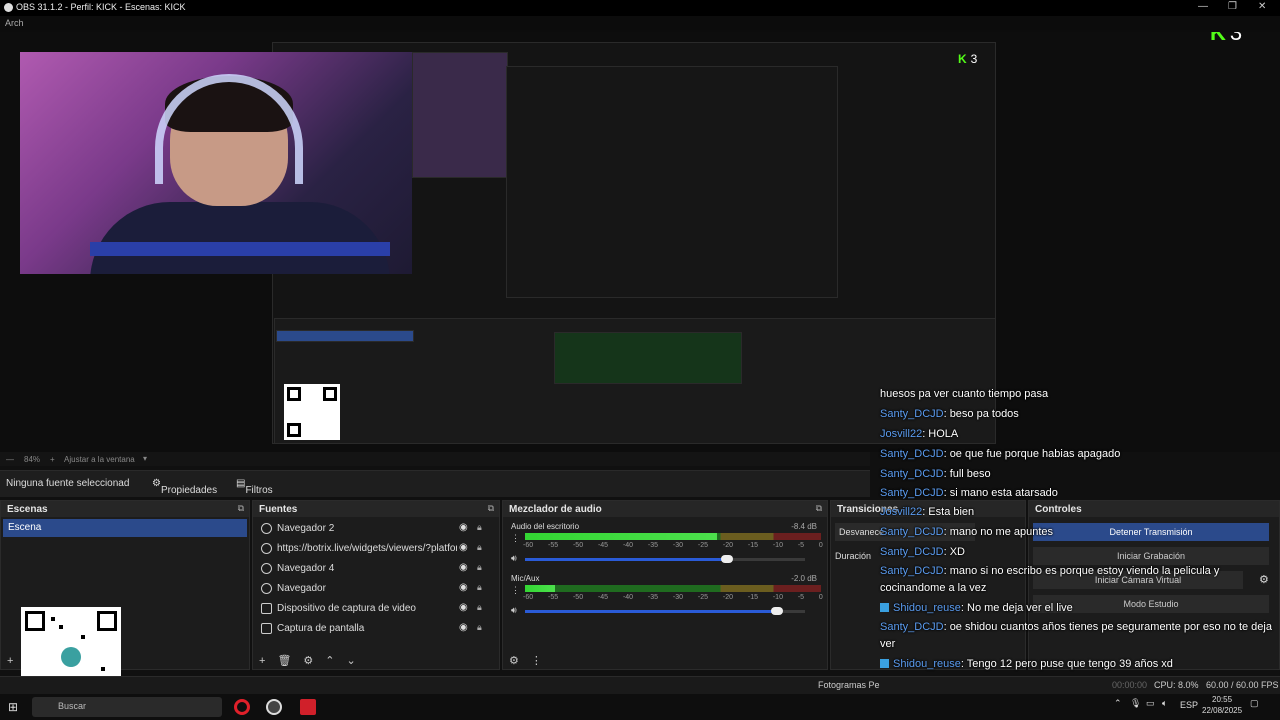 Image resolution: width=1280 pixels, height=720 pixels. What do you see at coordinates (678, 545) in the screenshot?
I see `meter-tick-label: -30` at bounding box center [678, 545].